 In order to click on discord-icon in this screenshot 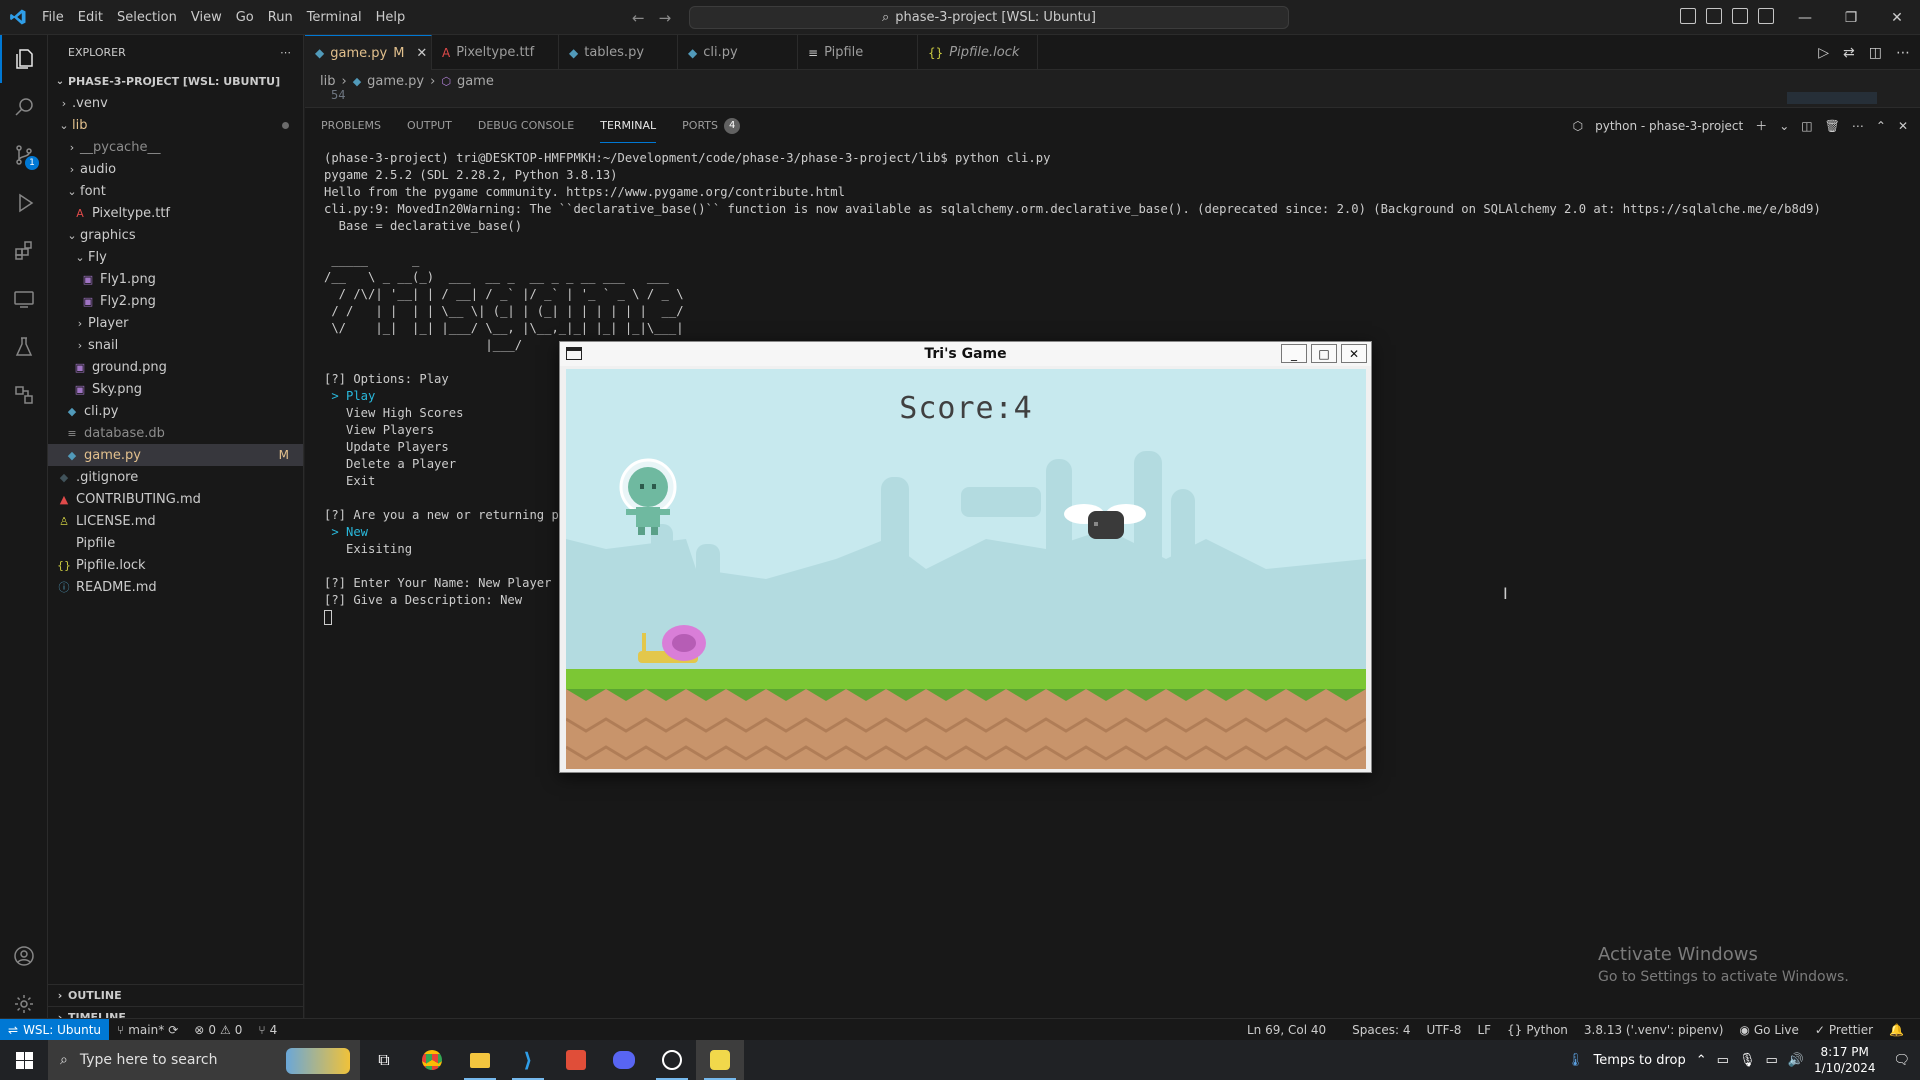, I will do `click(624, 1060)`.